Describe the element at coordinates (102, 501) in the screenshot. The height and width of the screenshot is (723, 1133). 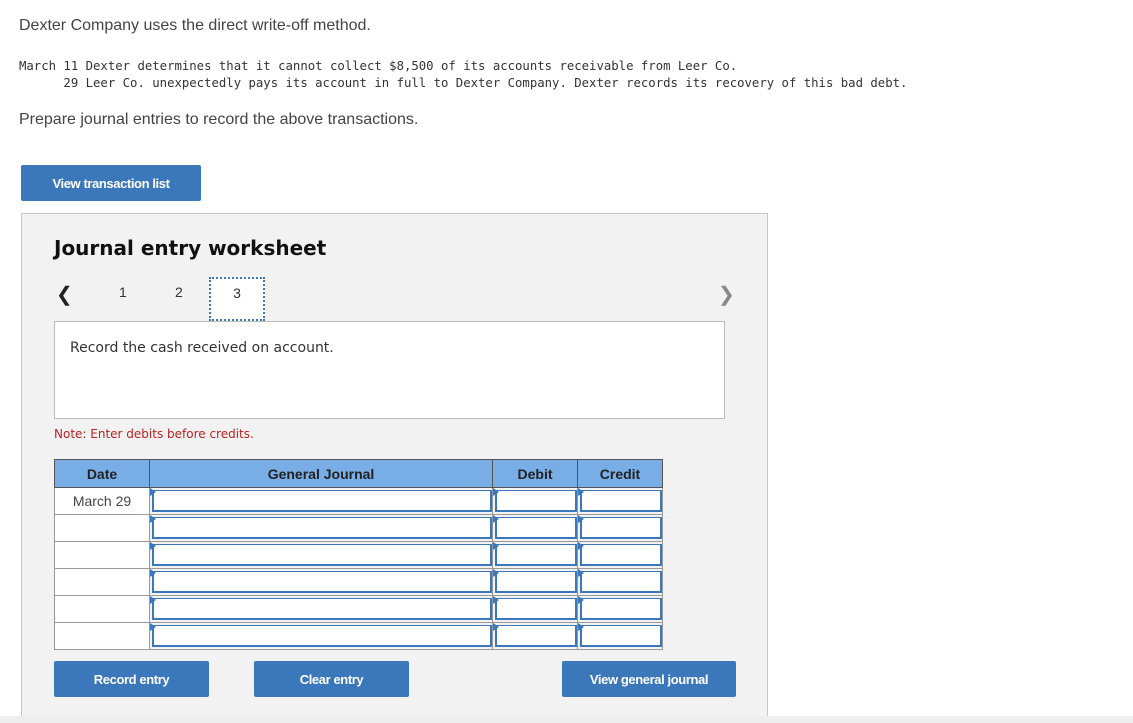
I see `date-cell: March 29` at that location.